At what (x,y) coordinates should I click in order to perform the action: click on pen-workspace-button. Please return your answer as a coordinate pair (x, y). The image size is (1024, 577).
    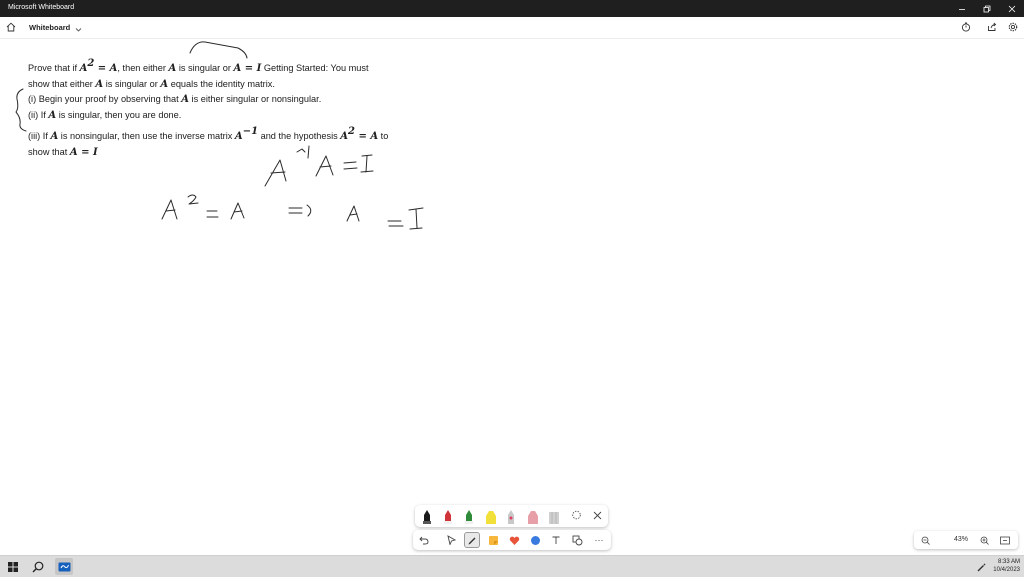
    Looking at the image, I should click on (981, 566).